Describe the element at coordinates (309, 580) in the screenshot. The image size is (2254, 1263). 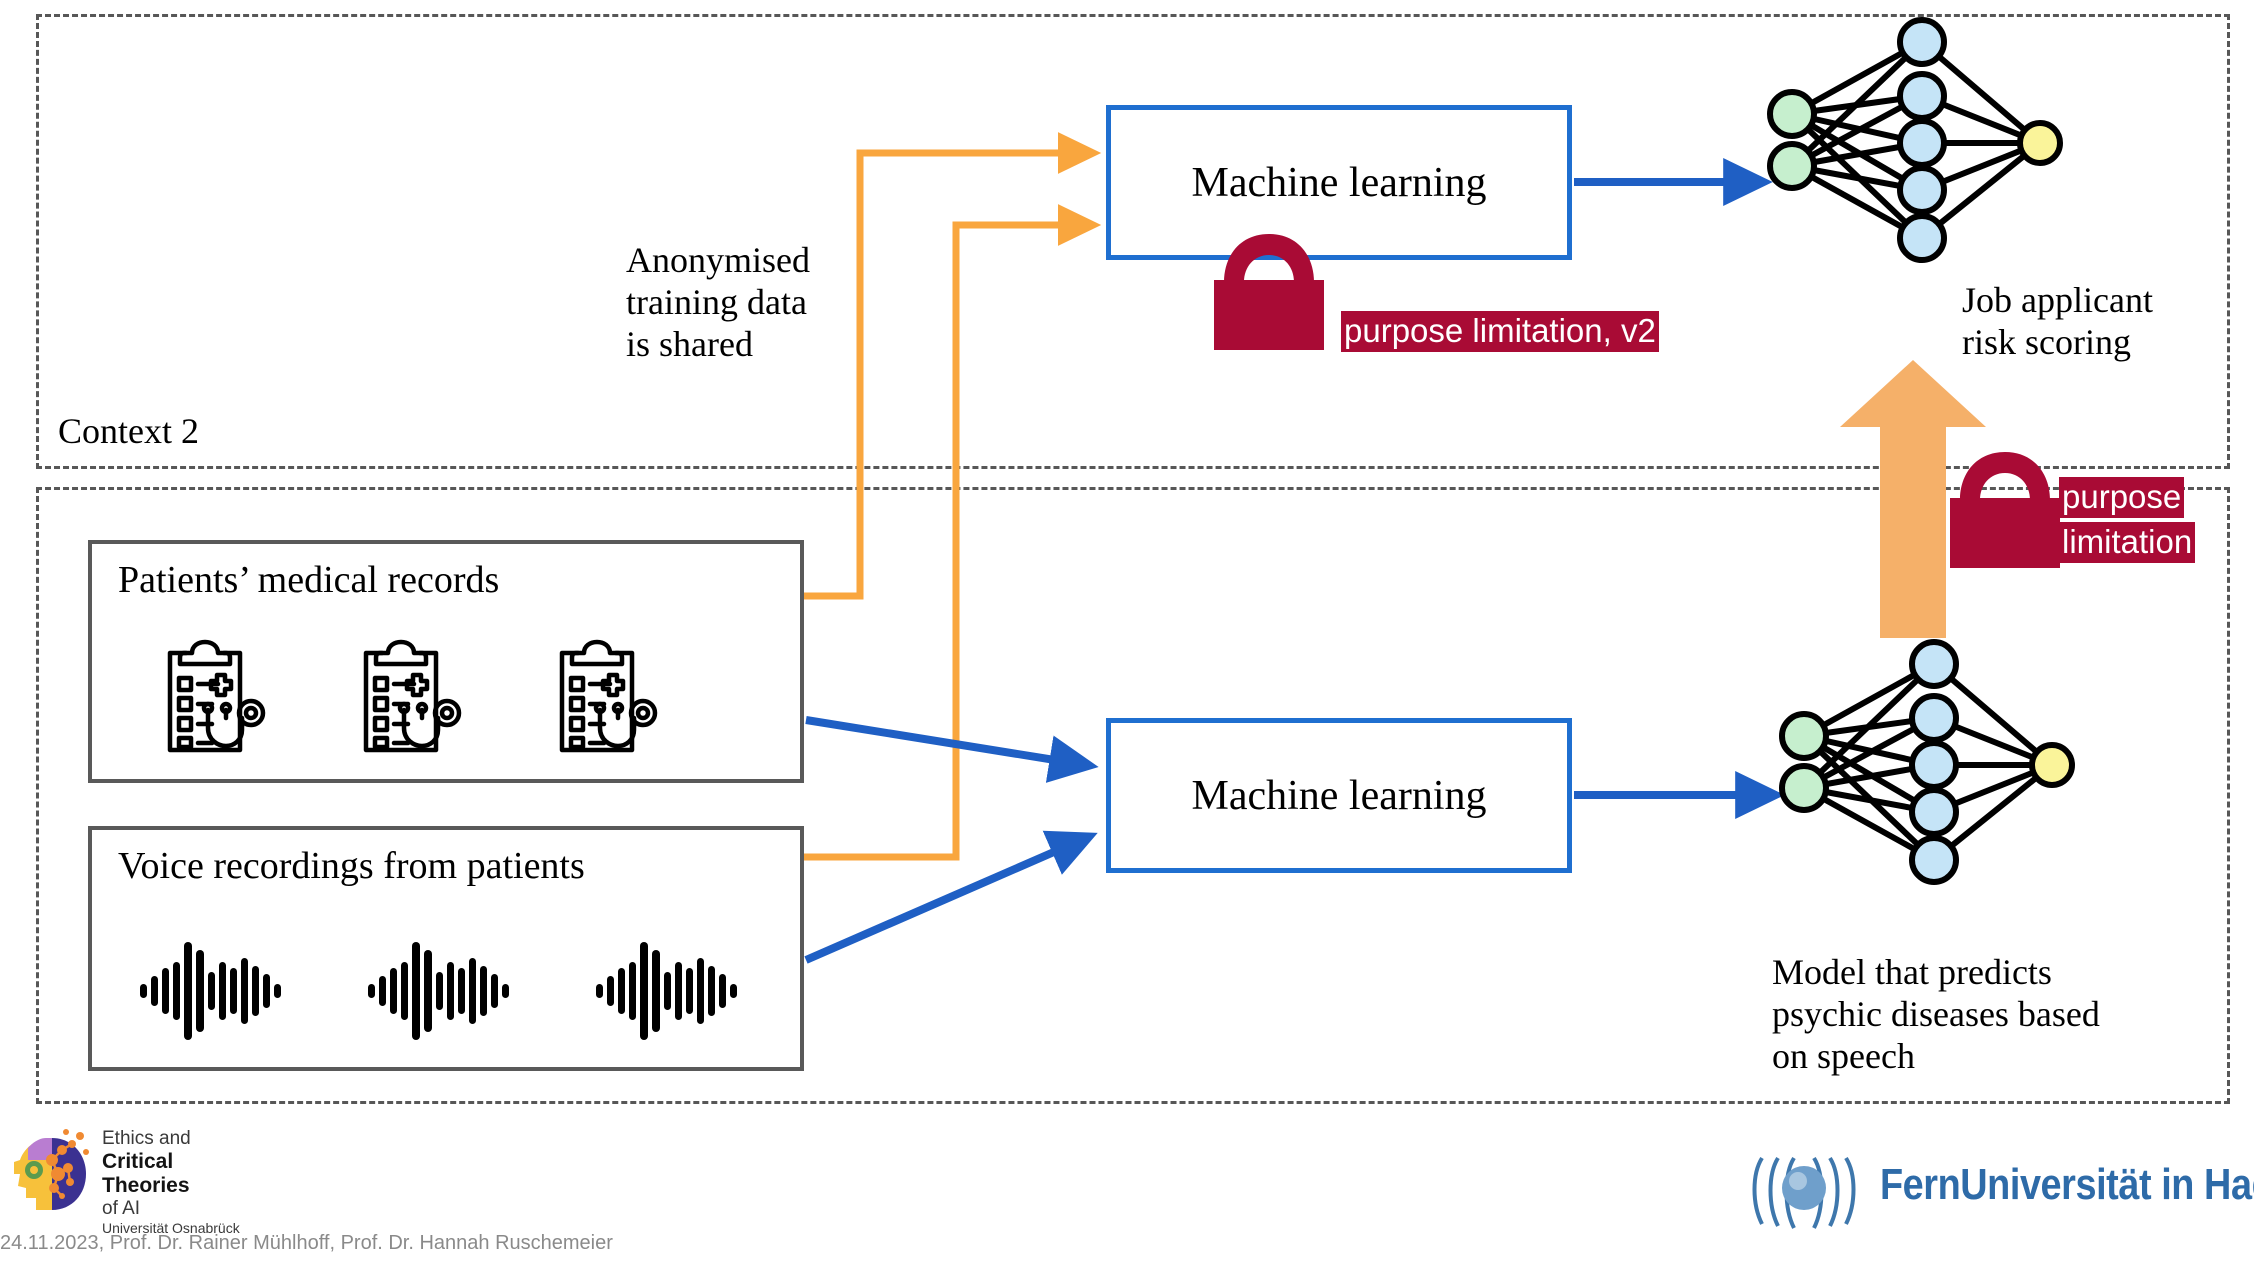
I see `patients-medical-records-title: Patients’ medical records` at that location.